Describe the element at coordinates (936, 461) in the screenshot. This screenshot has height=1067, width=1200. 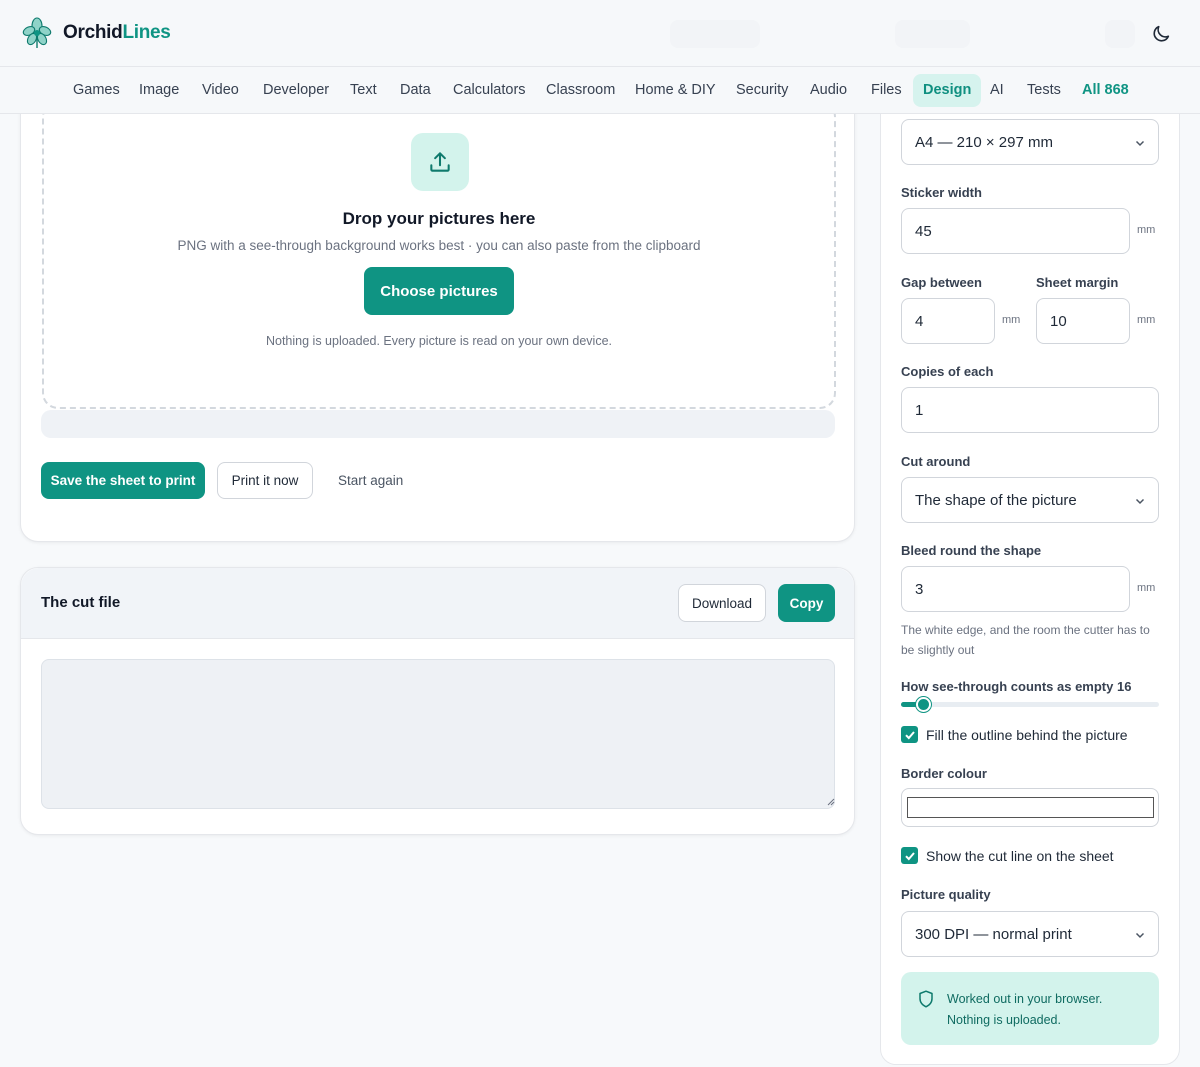
I see `cut-around-label: Cut around` at that location.